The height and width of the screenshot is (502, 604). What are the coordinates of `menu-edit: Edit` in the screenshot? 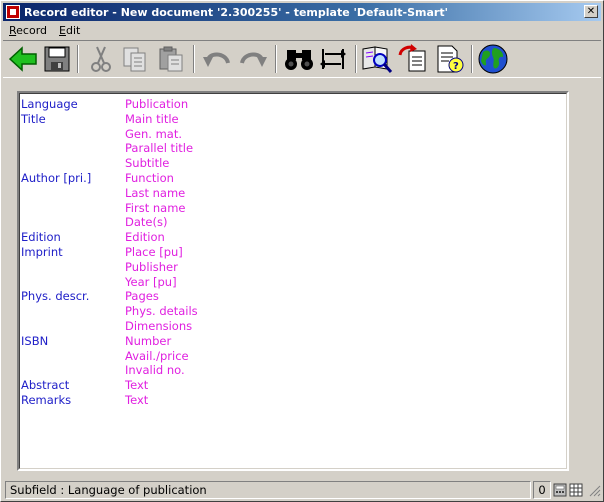 It's located at (69, 30).